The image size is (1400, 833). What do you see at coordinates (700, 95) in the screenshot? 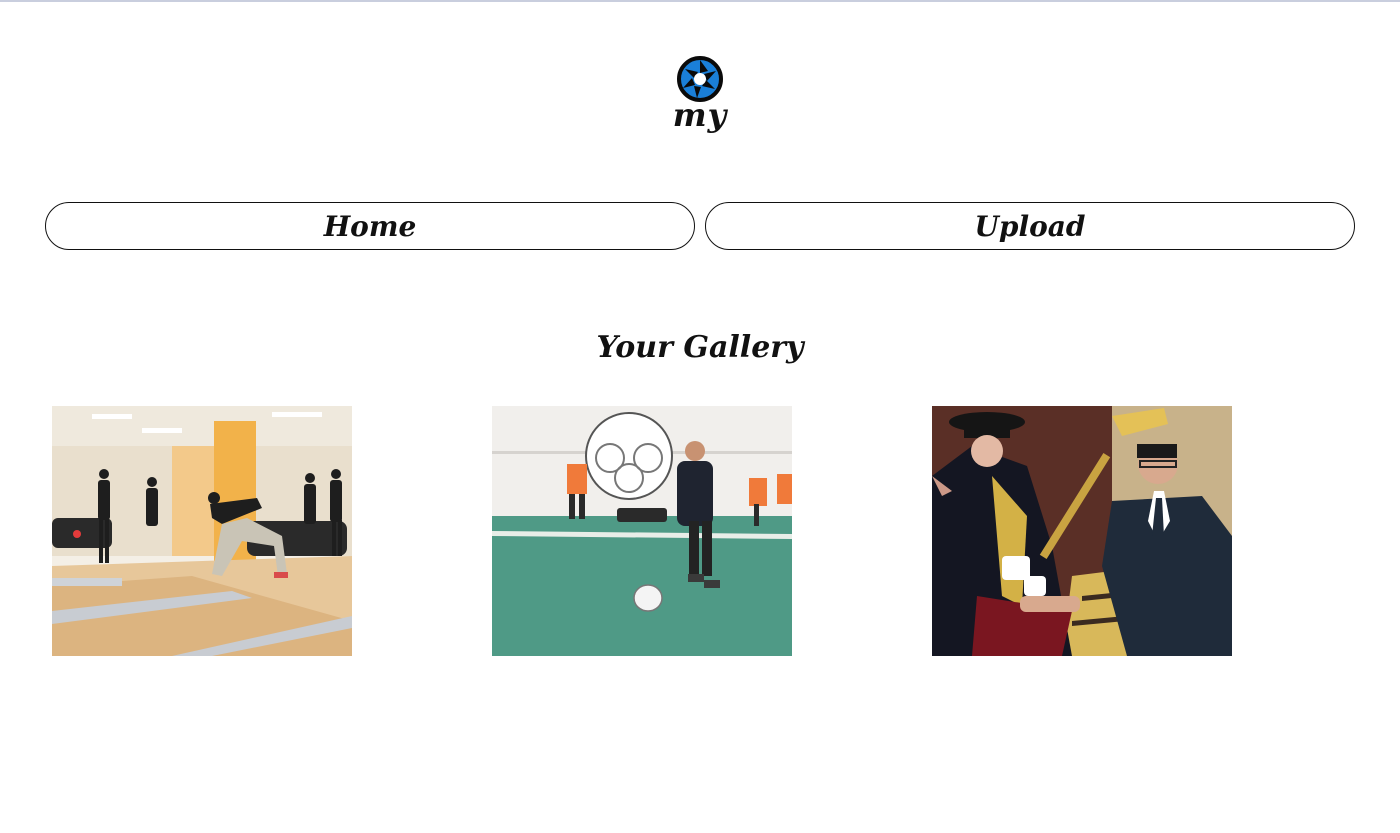
I see `site-logo: my` at bounding box center [700, 95].